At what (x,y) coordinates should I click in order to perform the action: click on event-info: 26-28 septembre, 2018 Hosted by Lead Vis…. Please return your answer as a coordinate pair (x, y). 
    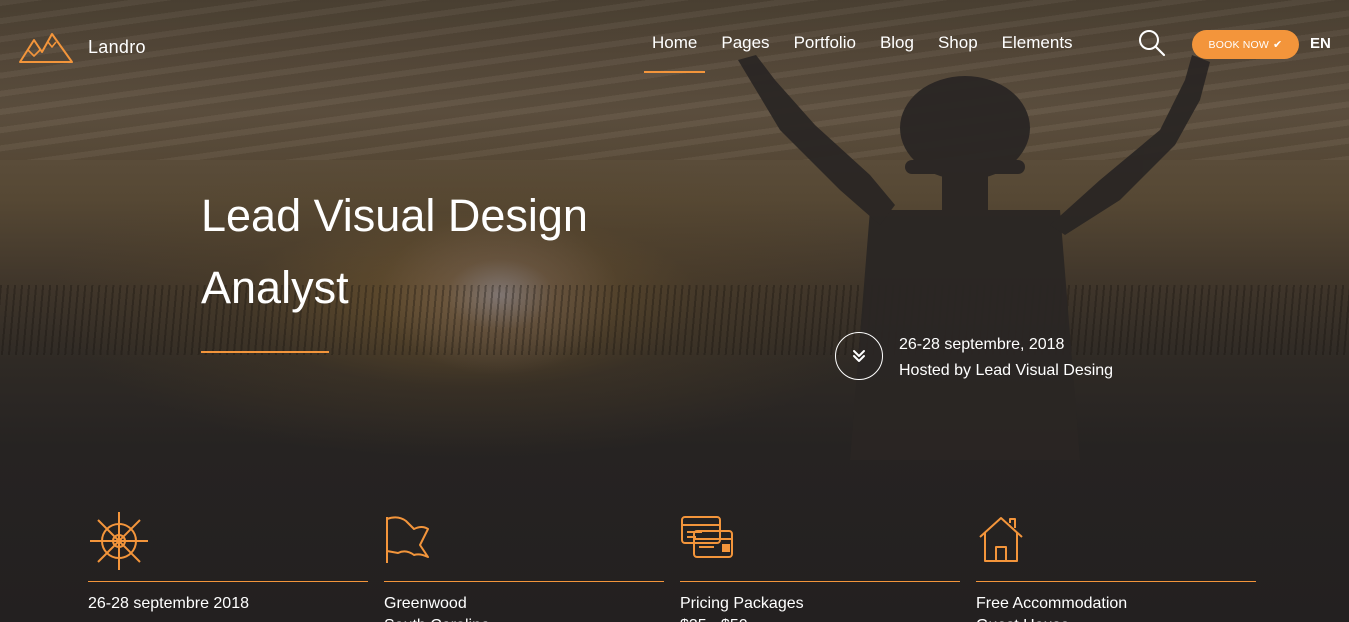
    Looking at the image, I should click on (1006, 358).